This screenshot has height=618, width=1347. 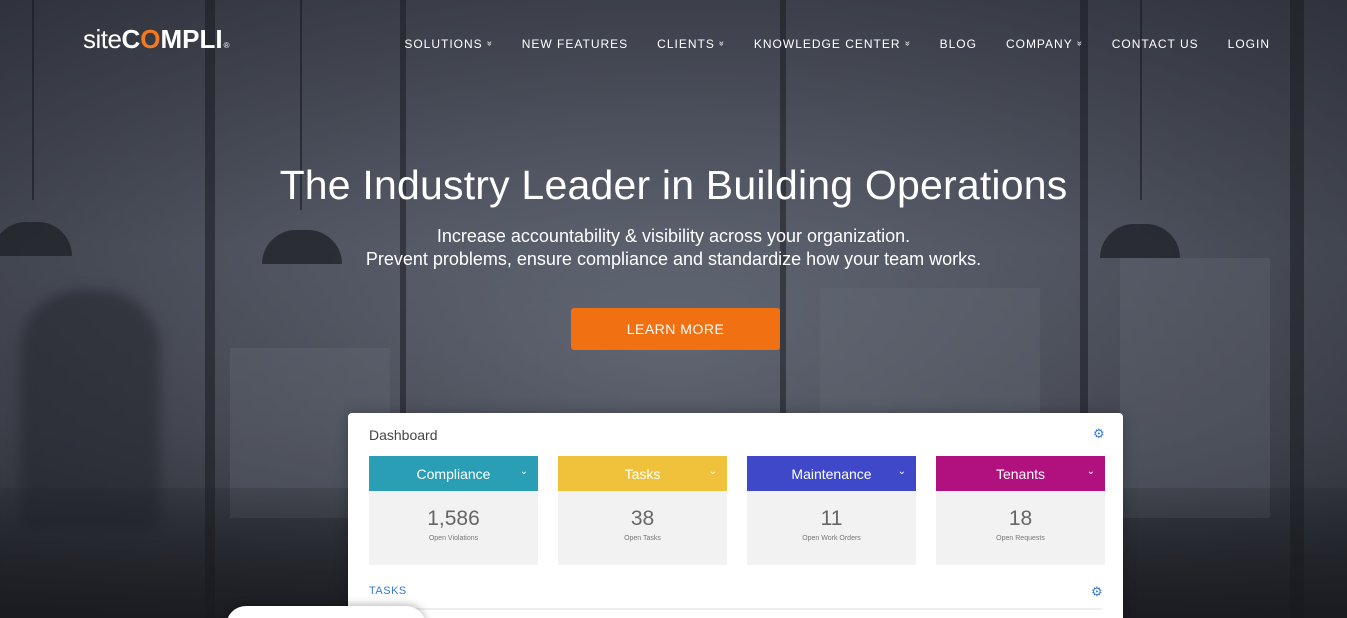 I want to click on tile-tasks: Tasks ⌄ 38 Open Tasks, so click(x=642, y=510).